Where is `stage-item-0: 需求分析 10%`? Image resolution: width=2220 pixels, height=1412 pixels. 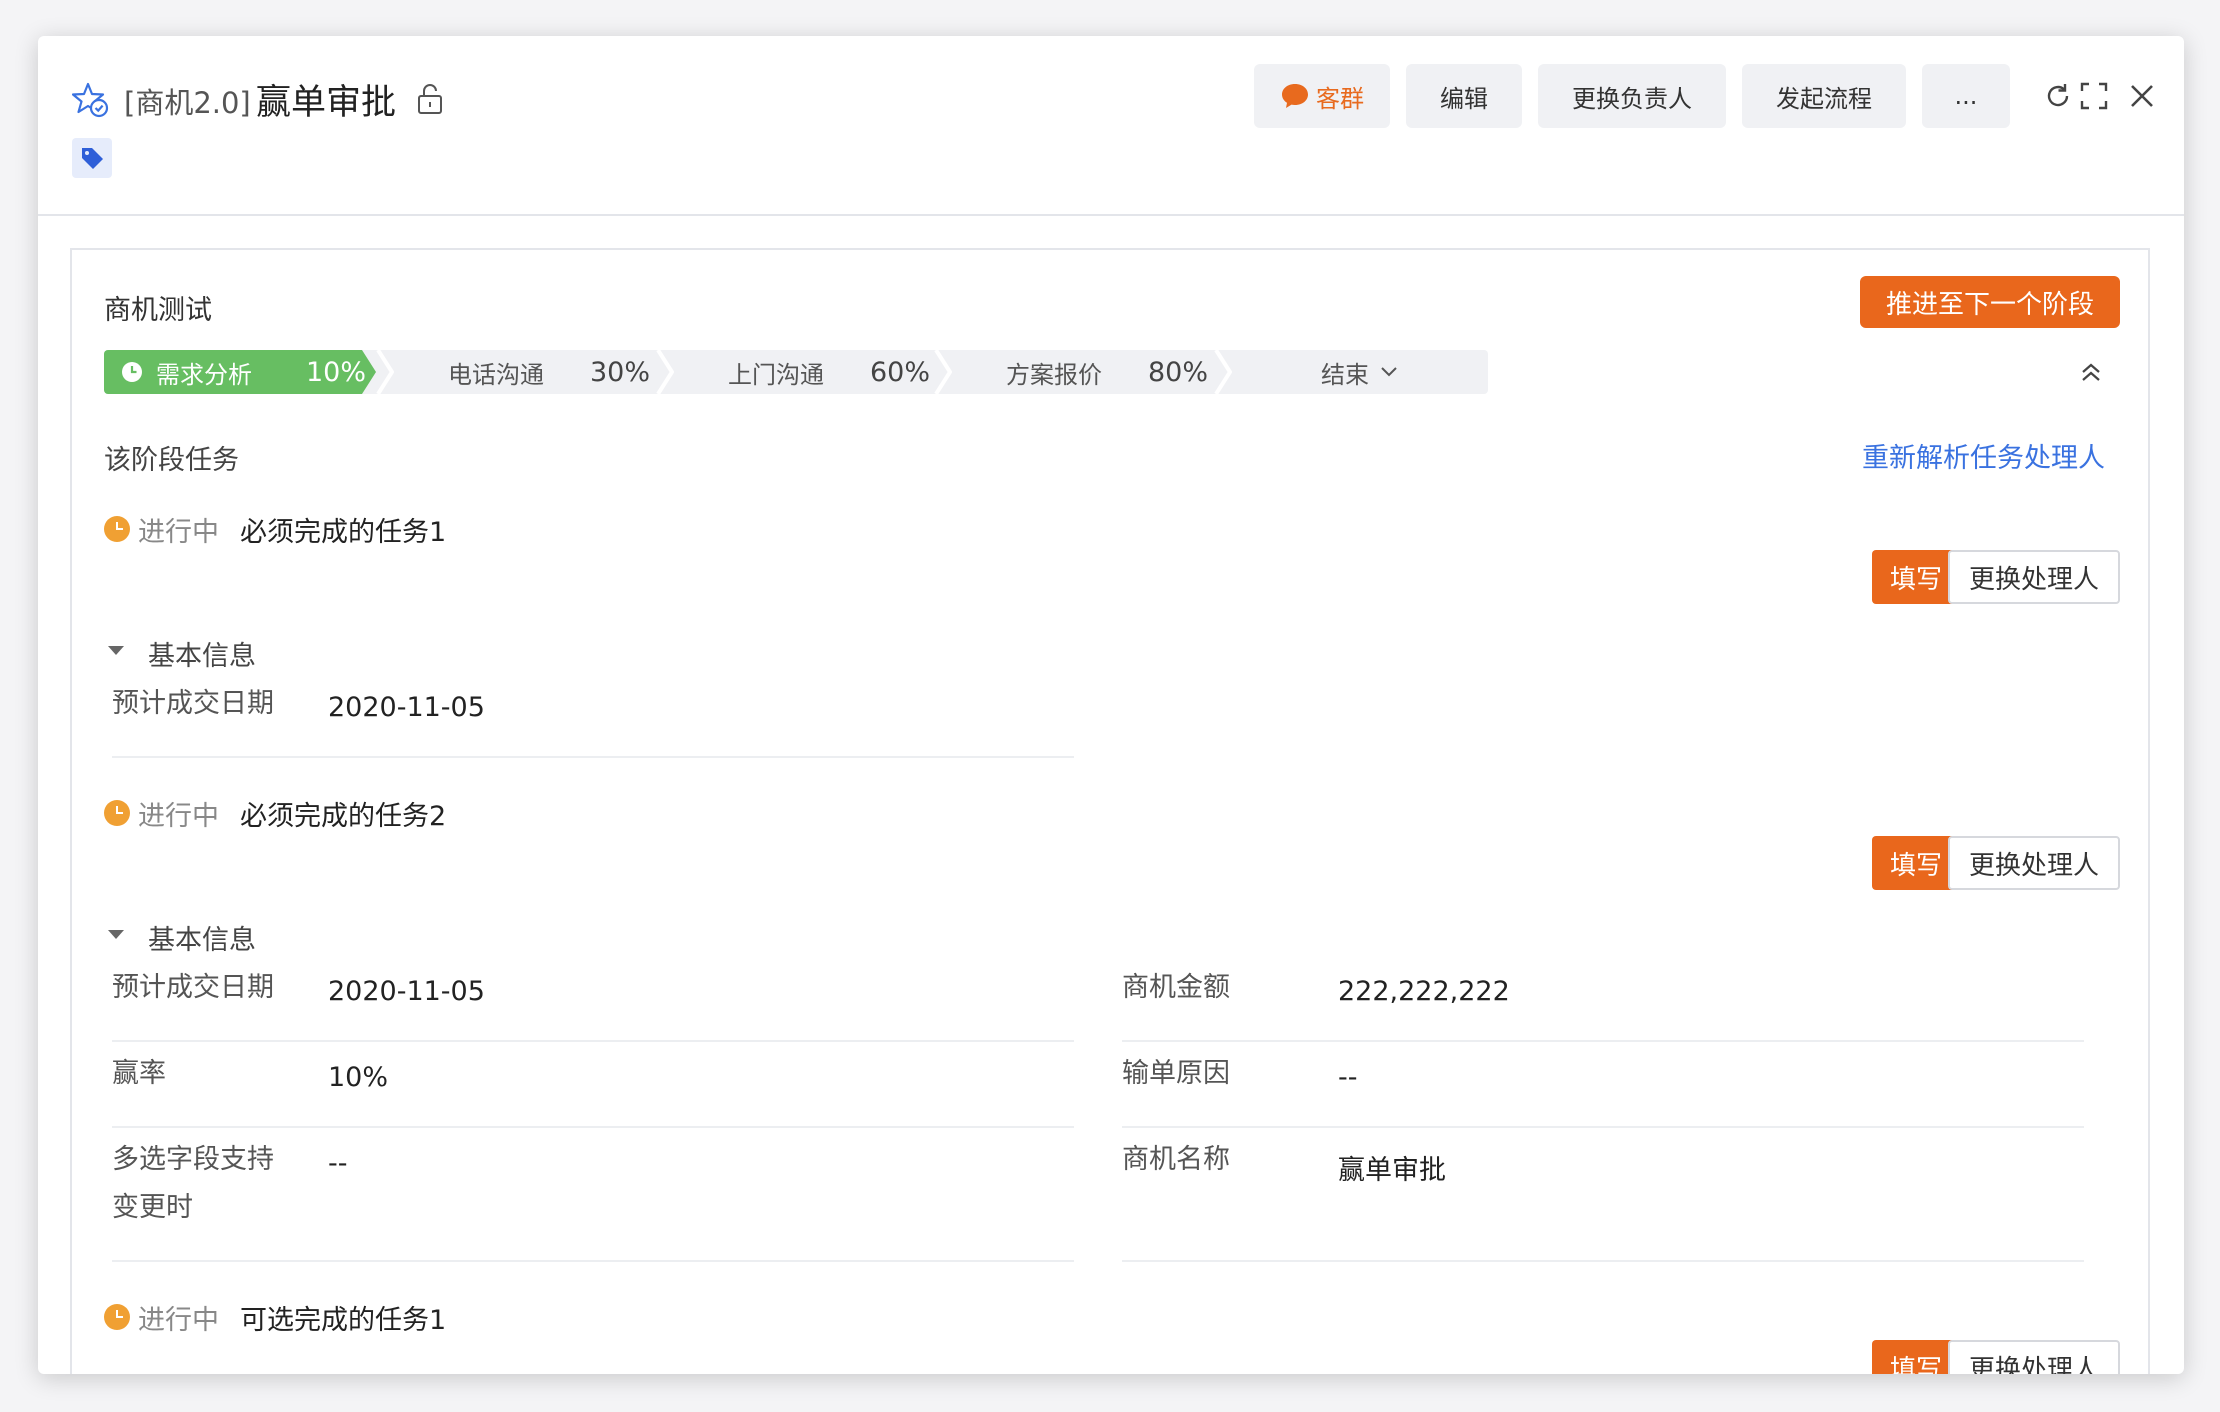
stage-item-0: 需求分析 10% is located at coordinates (240, 372).